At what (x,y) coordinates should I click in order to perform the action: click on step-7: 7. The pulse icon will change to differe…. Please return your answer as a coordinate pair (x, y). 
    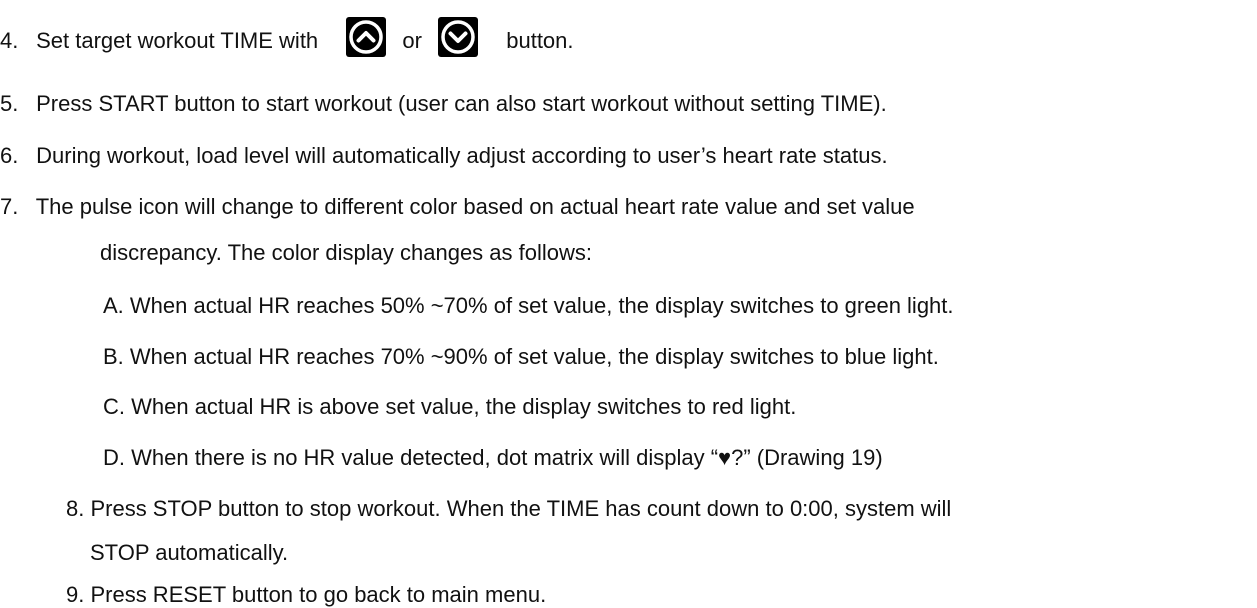
    Looking at the image, I should click on (457, 207).